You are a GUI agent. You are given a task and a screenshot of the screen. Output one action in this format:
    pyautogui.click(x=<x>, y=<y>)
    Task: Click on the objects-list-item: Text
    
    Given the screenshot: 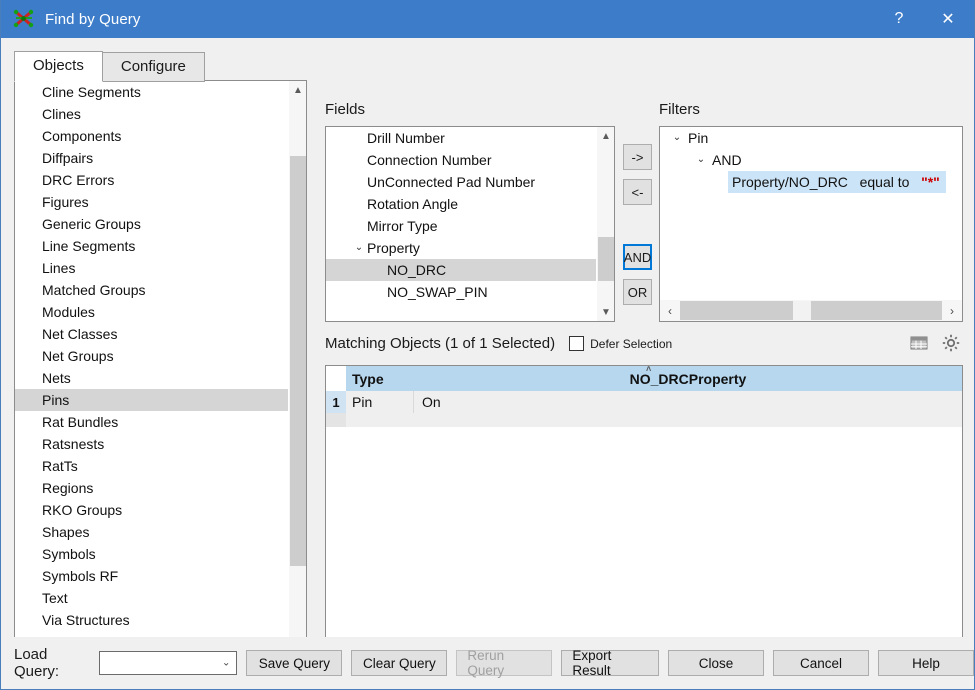 What is the action you would take?
    pyautogui.click(x=151, y=598)
    